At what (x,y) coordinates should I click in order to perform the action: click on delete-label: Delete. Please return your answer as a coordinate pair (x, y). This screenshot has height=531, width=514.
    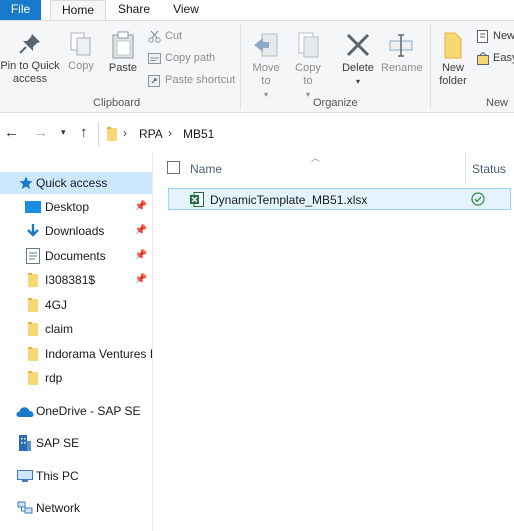
    Looking at the image, I should click on (358, 68).